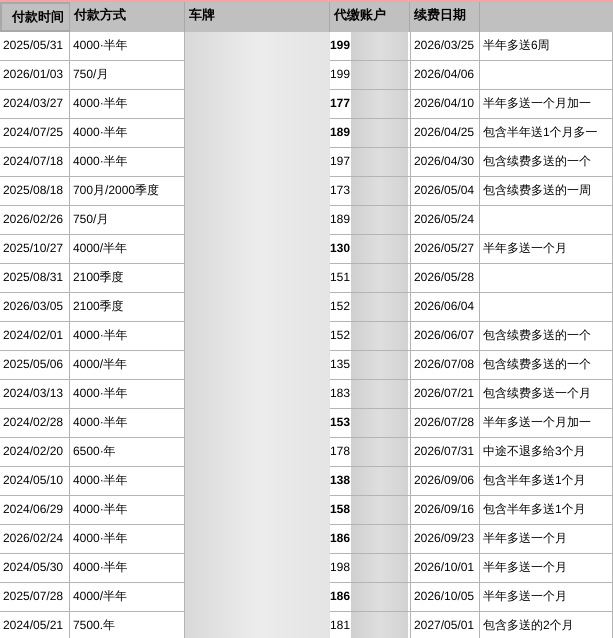  What do you see at coordinates (35, 510) in the screenshot?
I see `table-cell: 2024/06/29` at bounding box center [35, 510].